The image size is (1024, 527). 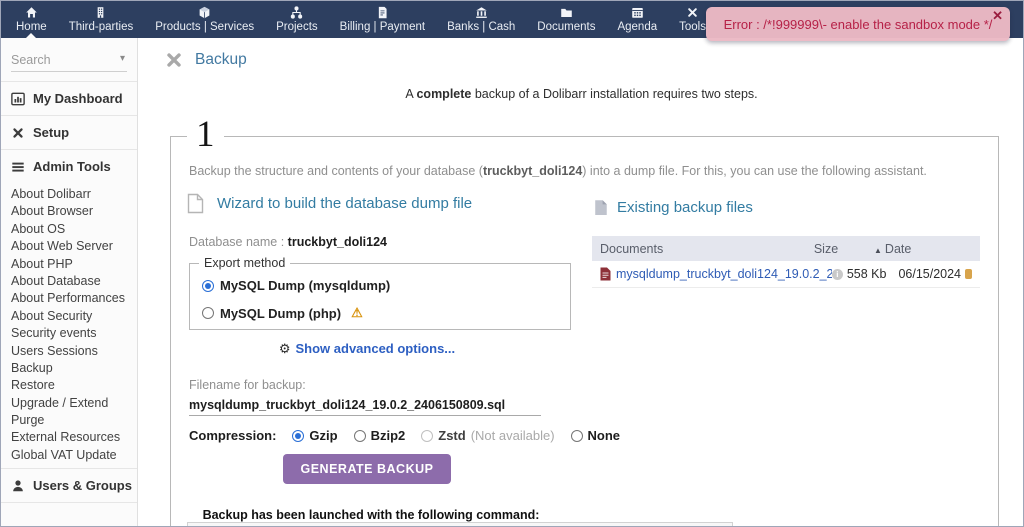 I want to click on user-icon, so click(x=18, y=486).